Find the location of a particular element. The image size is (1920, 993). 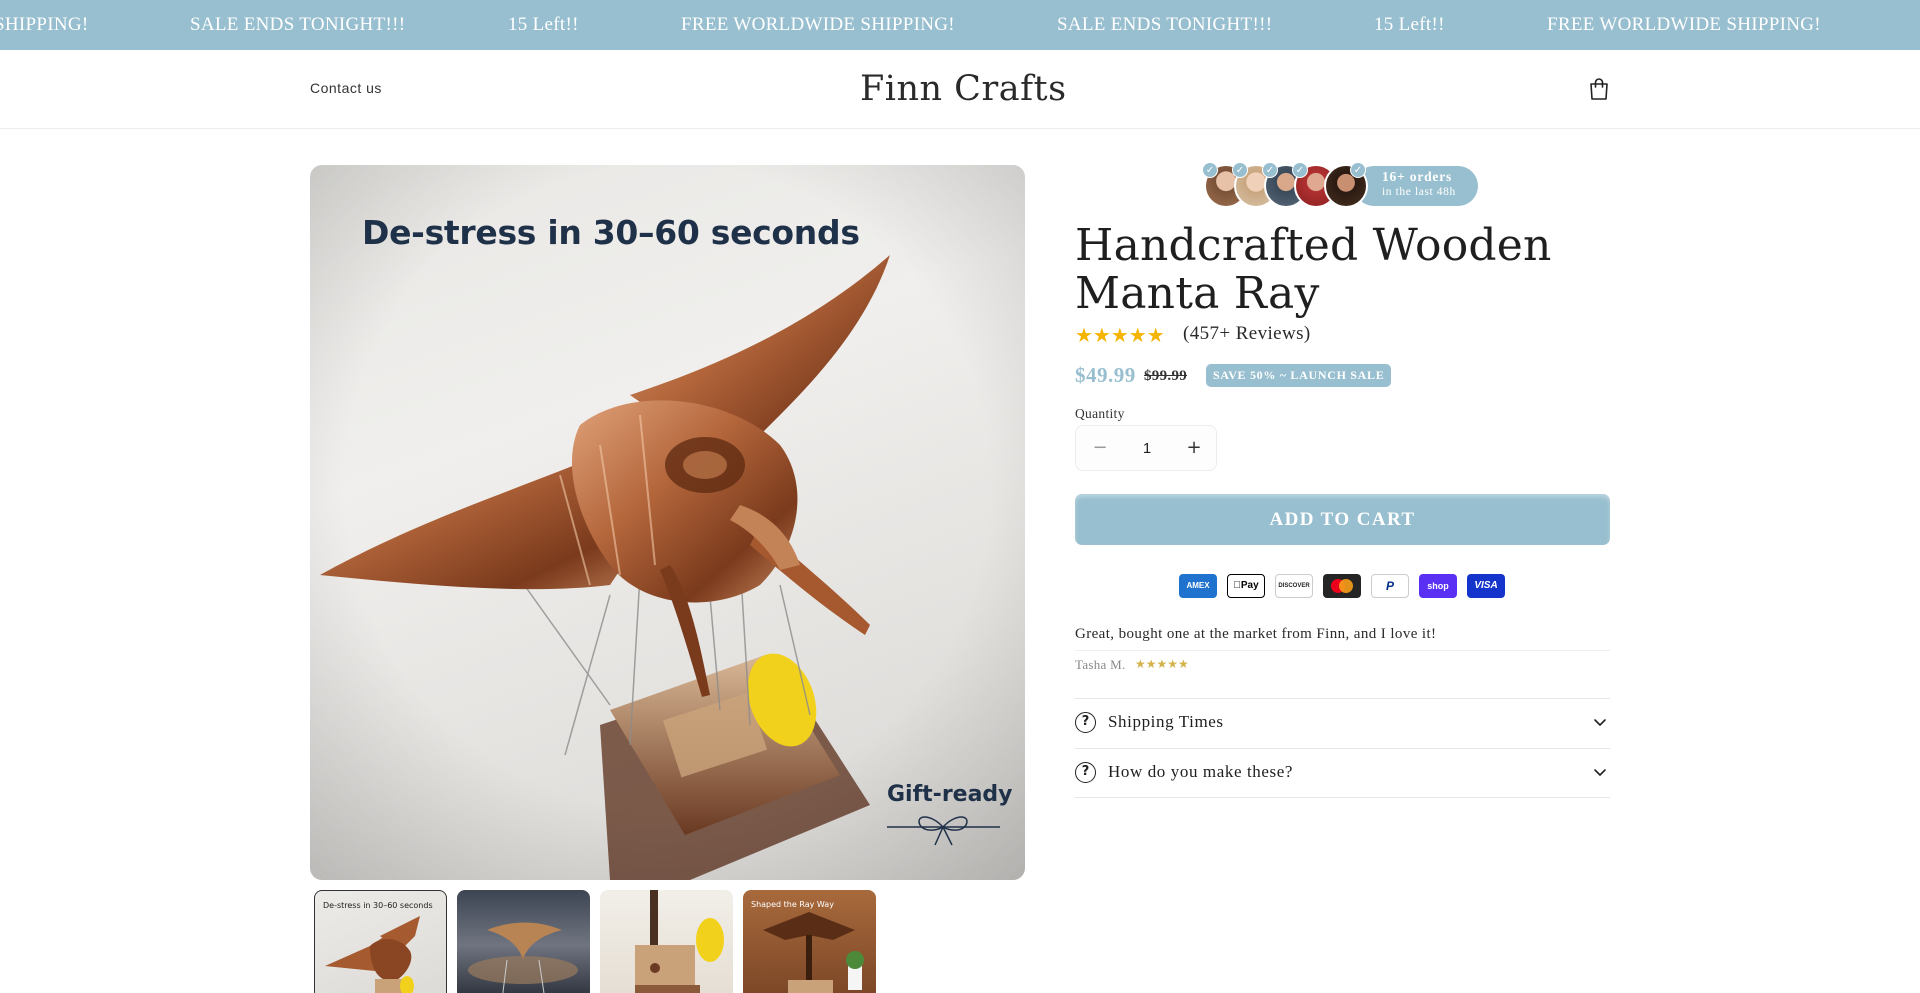

quantity-input: 1 is located at coordinates (1147, 449).